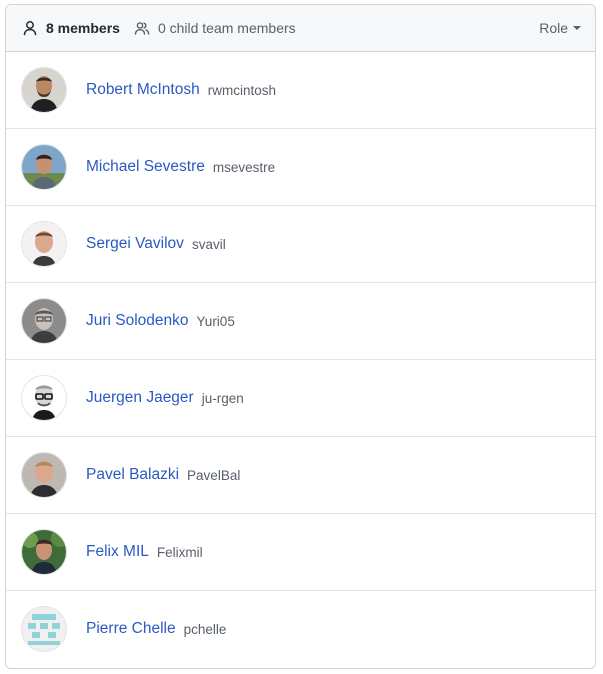  I want to click on member-login: msevestre, so click(244, 167).